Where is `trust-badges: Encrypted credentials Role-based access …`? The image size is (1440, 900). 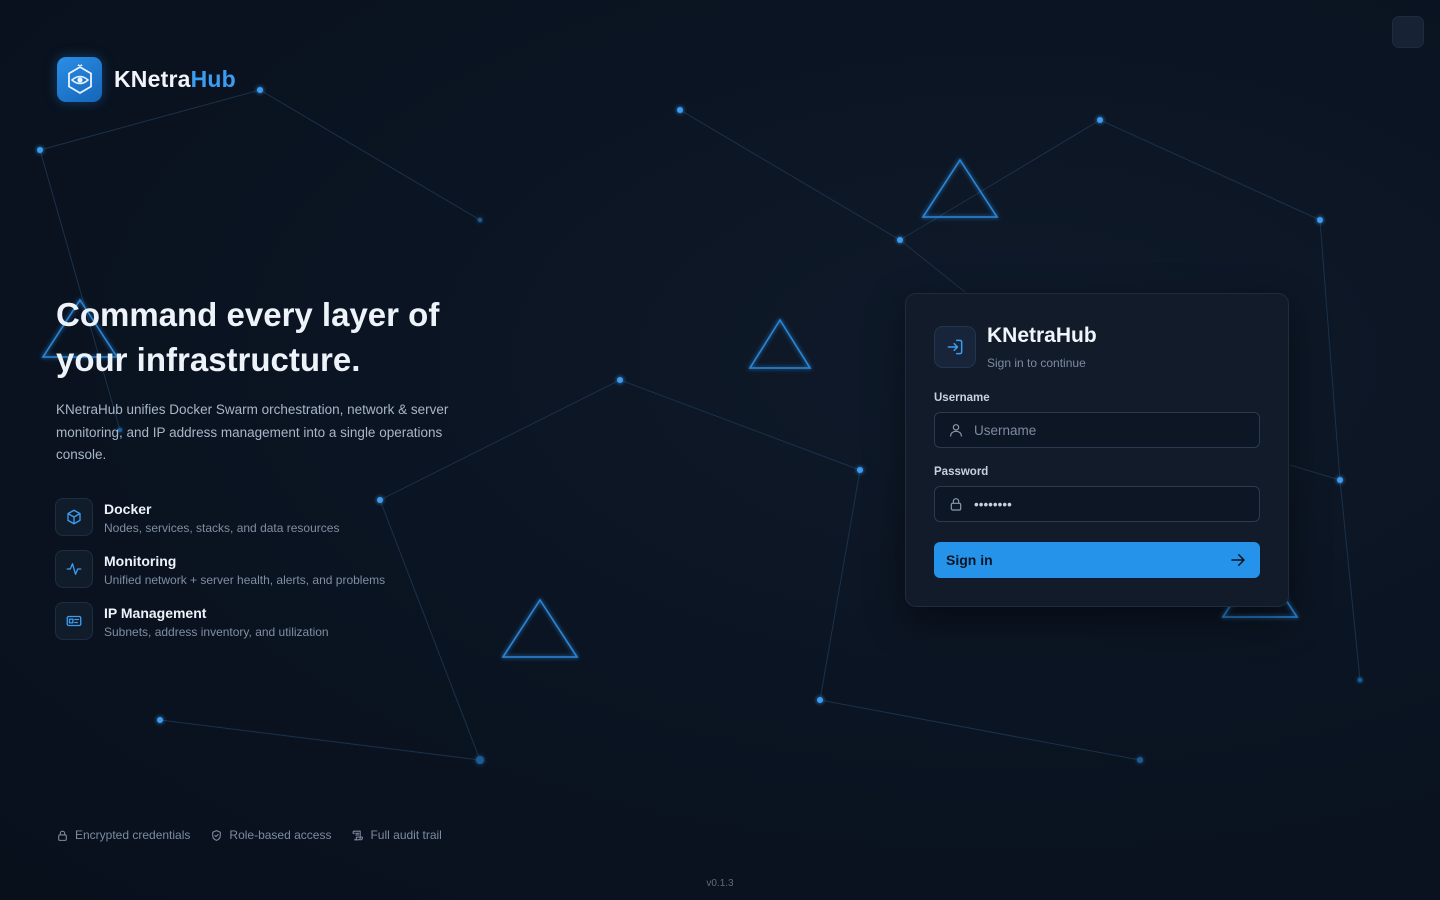 trust-badges: Encrypted credentials Role-based access … is located at coordinates (259, 835).